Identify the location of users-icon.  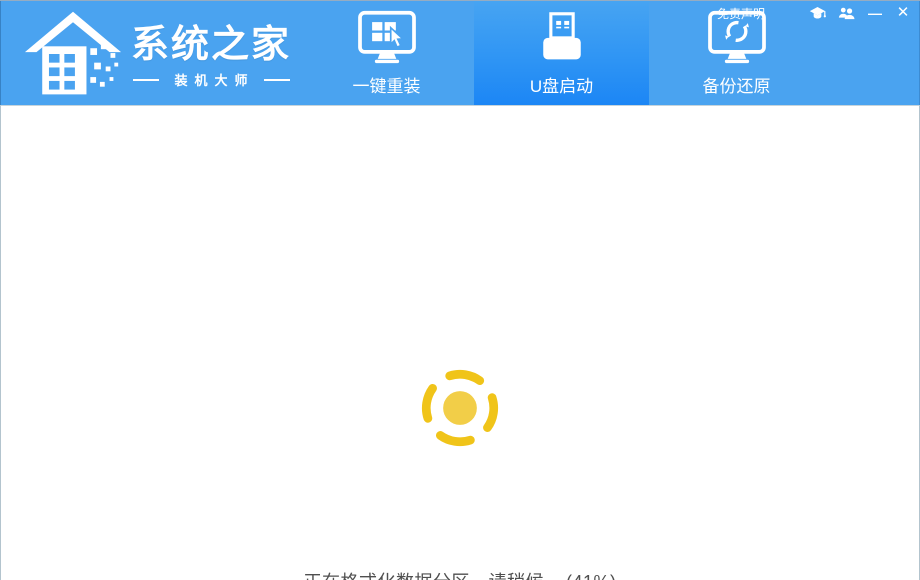
(846, 13).